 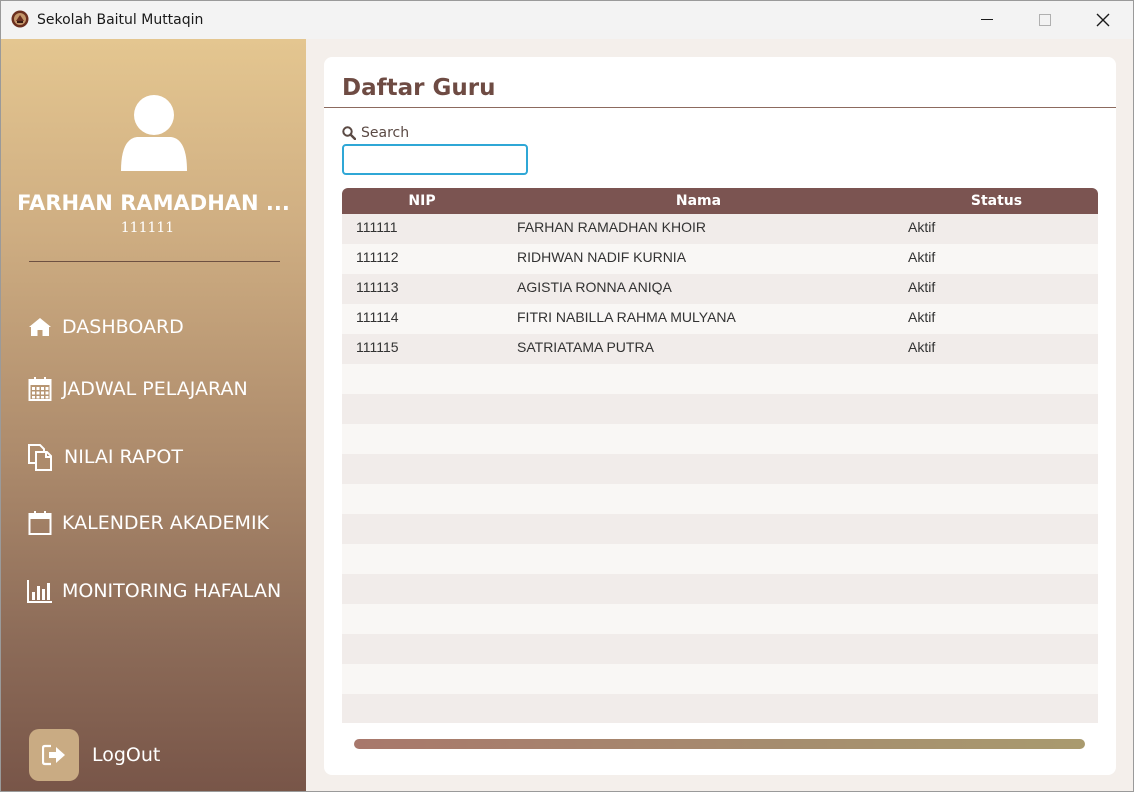 I want to click on sidebar-item-label: JADWAL PELAJARAN, so click(x=155, y=389).